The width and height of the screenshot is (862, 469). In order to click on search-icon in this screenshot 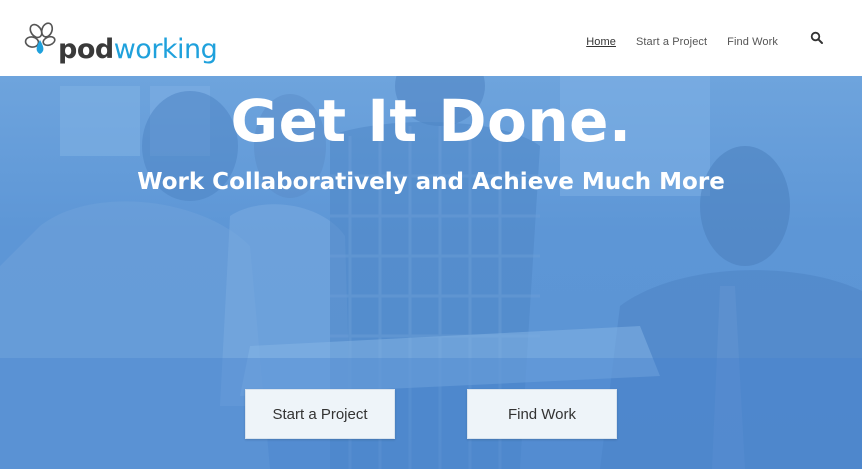, I will do `click(817, 38)`.